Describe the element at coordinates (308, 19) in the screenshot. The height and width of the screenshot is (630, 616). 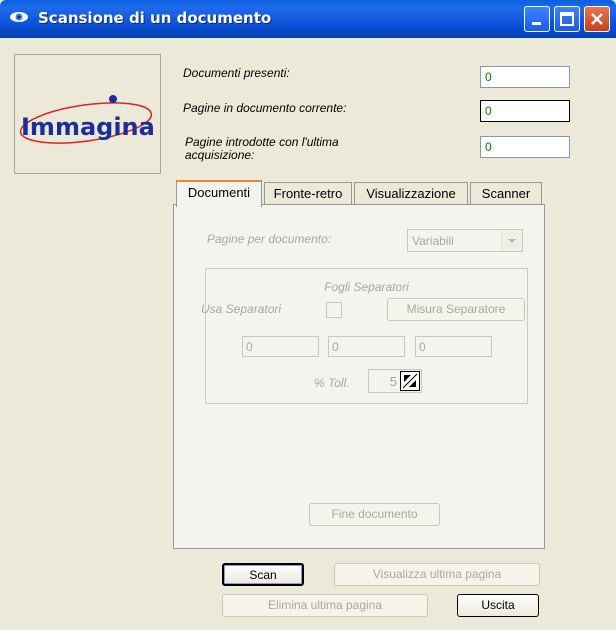
I see `title-bar: Scansione di un documento` at that location.